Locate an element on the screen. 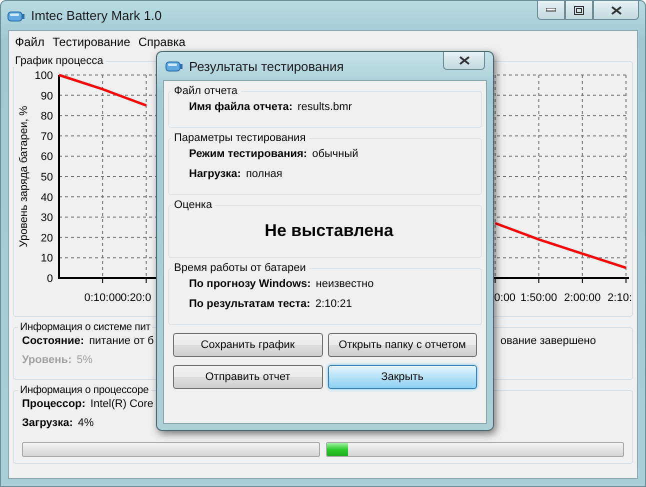  field-value: results.bmr is located at coordinates (325, 107).